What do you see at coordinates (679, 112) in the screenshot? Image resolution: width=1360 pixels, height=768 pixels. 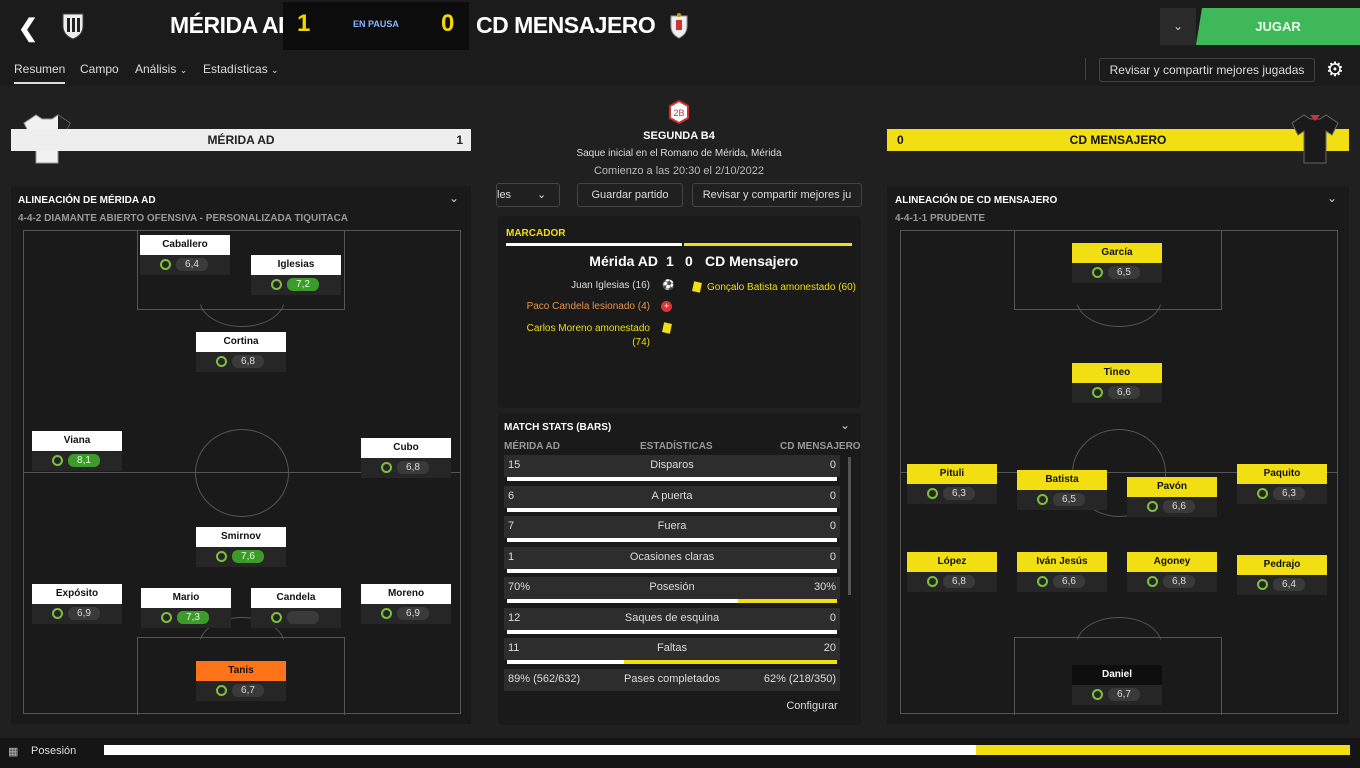 I see `competition-icon: 2B` at bounding box center [679, 112].